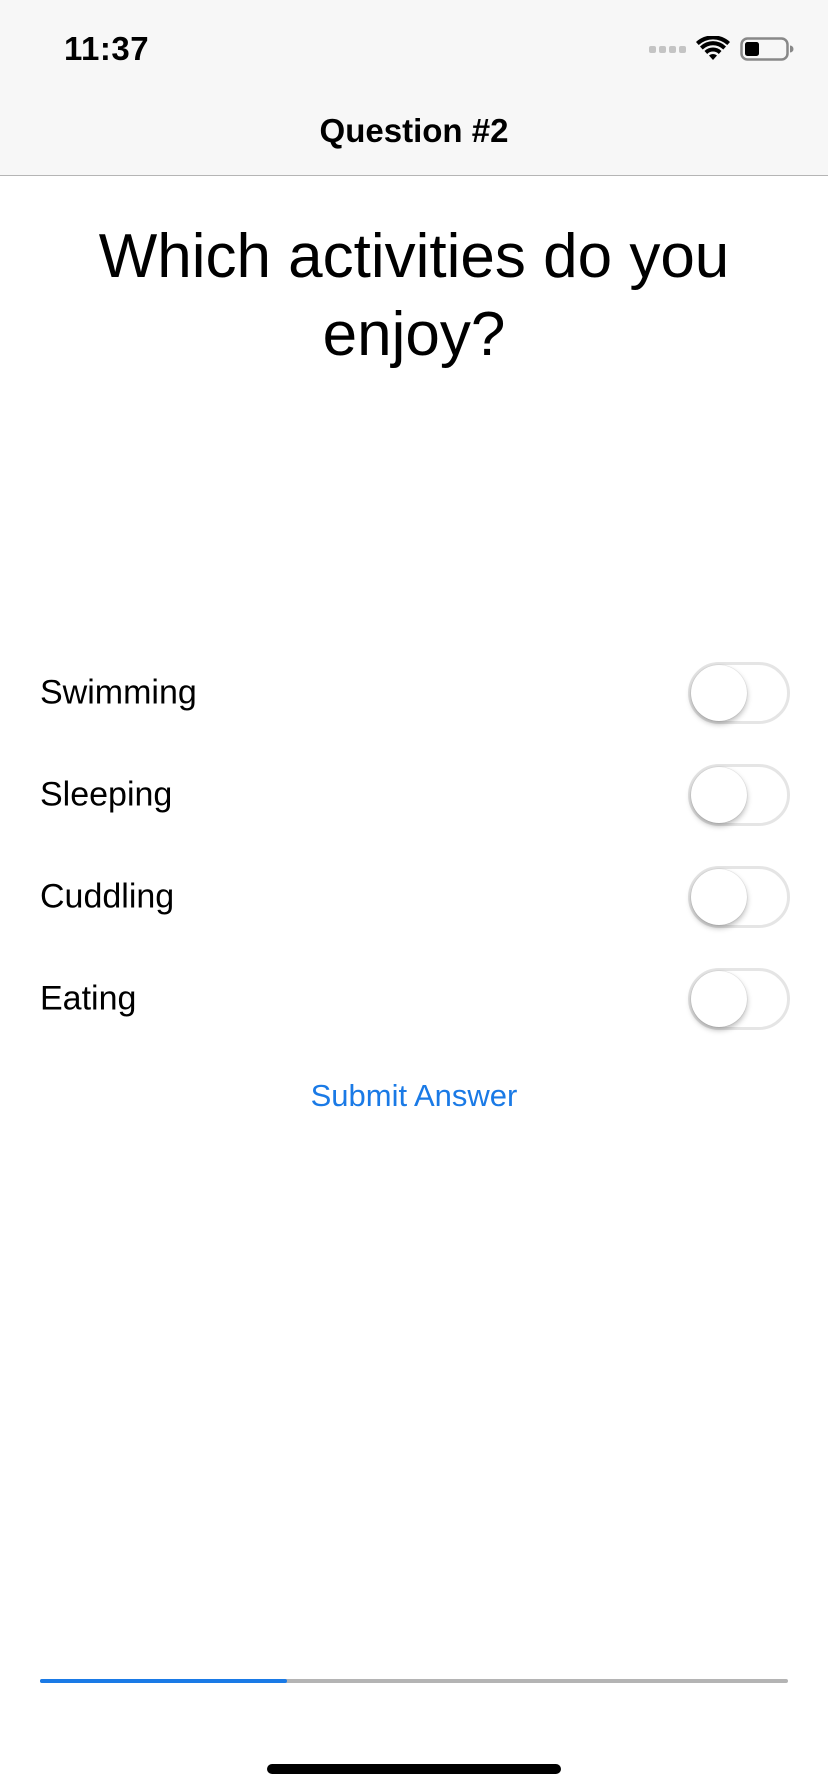 The height and width of the screenshot is (1792, 828). I want to click on wifi-icon, so click(713, 48).